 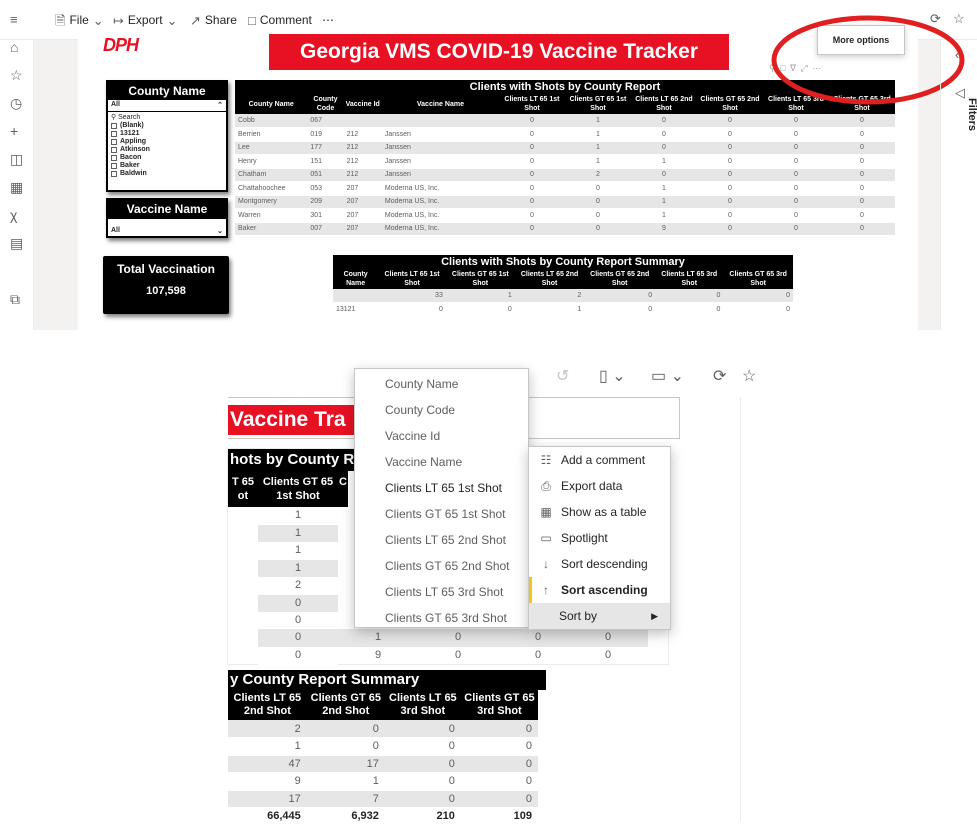 I want to click on sort-by-option: Clients LT 65 3rd Shot, so click(x=441, y=592).